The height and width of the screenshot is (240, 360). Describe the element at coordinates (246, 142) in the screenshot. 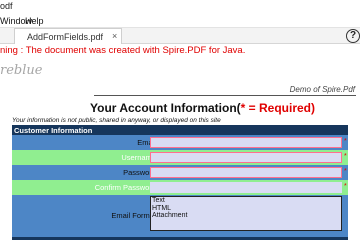

I see `email-field` at that location.